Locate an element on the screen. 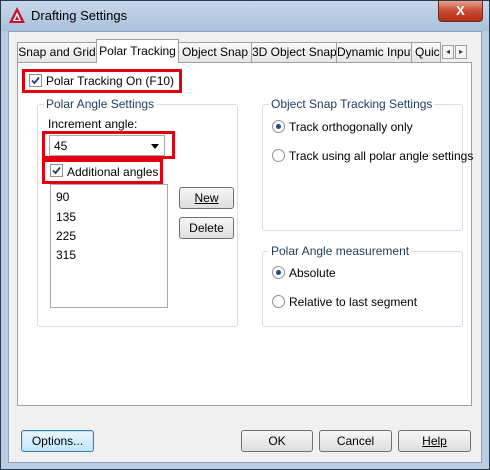  ok-button-label: OK is located at coordinates (277, 441).